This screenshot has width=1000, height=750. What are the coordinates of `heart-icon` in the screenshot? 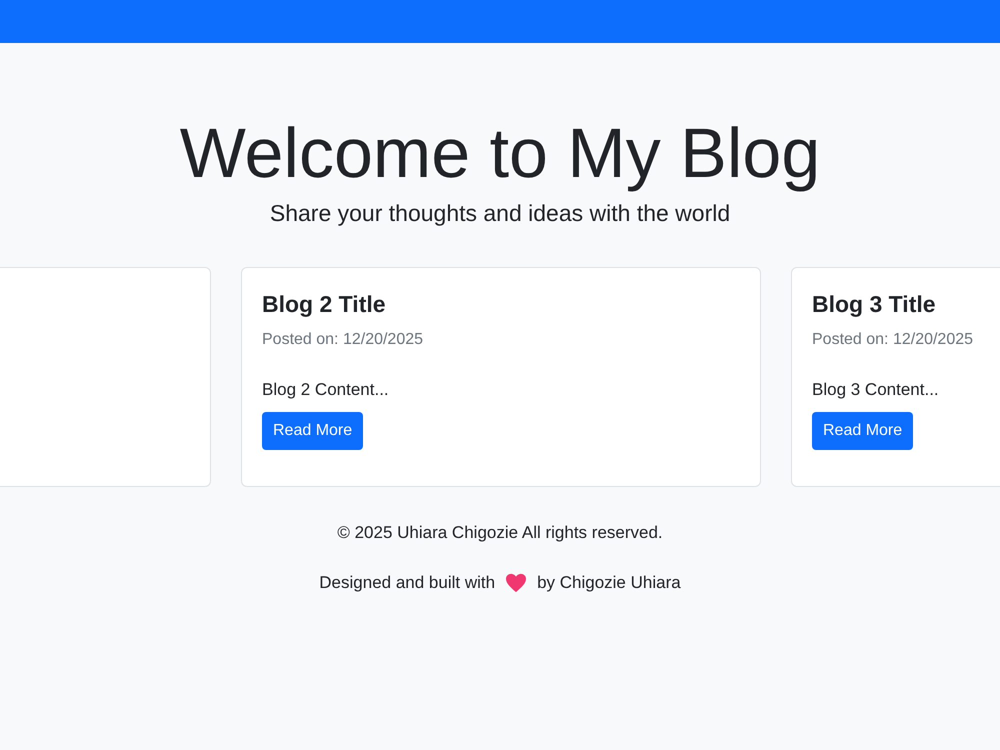 It's located at (516, 583).